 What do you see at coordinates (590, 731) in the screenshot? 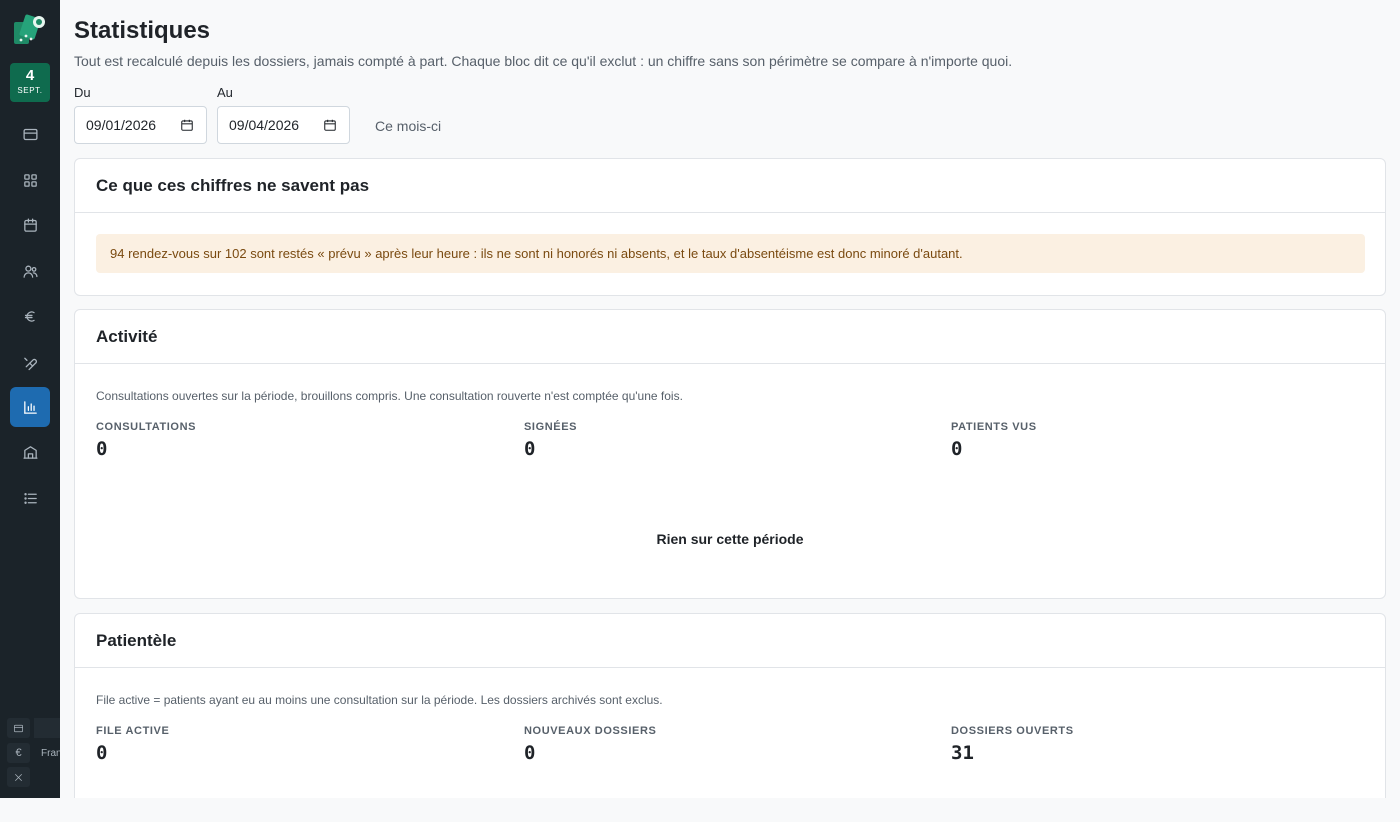
I see `stat-label: NOUVEAUX DOSSIERS` at bounding box center [590, 731].